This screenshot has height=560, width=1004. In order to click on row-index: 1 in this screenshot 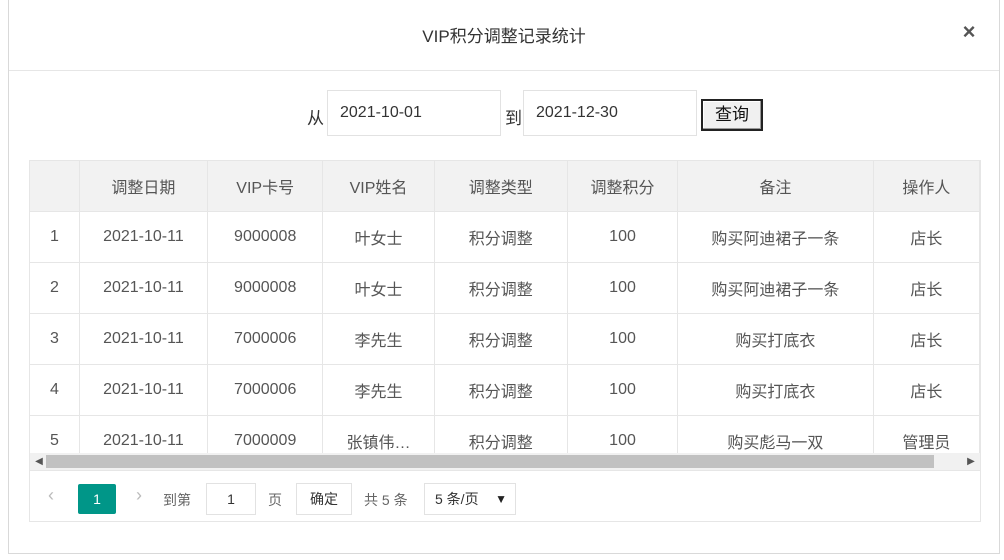, I will do `click(55, 237)`.